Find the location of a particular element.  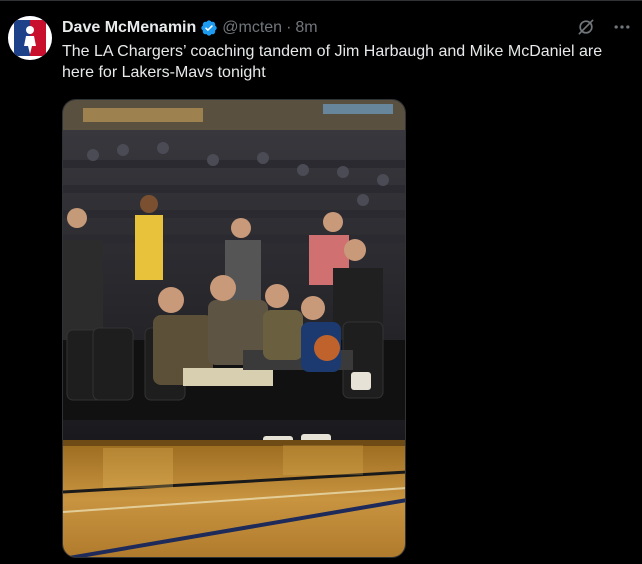

more-icon is located at coordinates (622, 27).